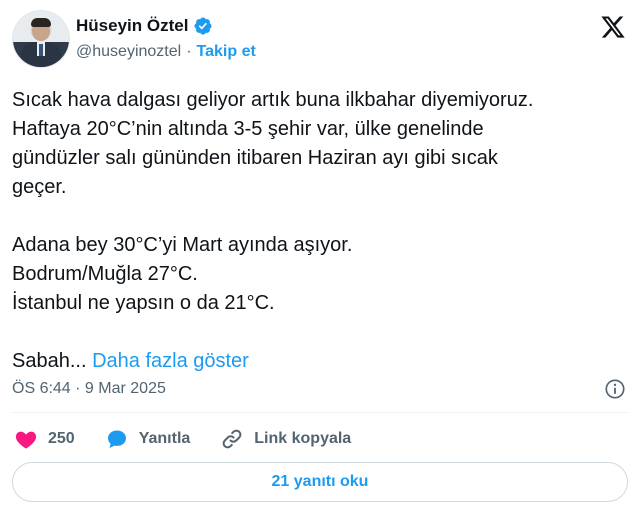 The image size is (640, 524). I want to click on tweet-header: Hüseyin Öztel @huseyinoztel · Takip et, so click(320, 40).